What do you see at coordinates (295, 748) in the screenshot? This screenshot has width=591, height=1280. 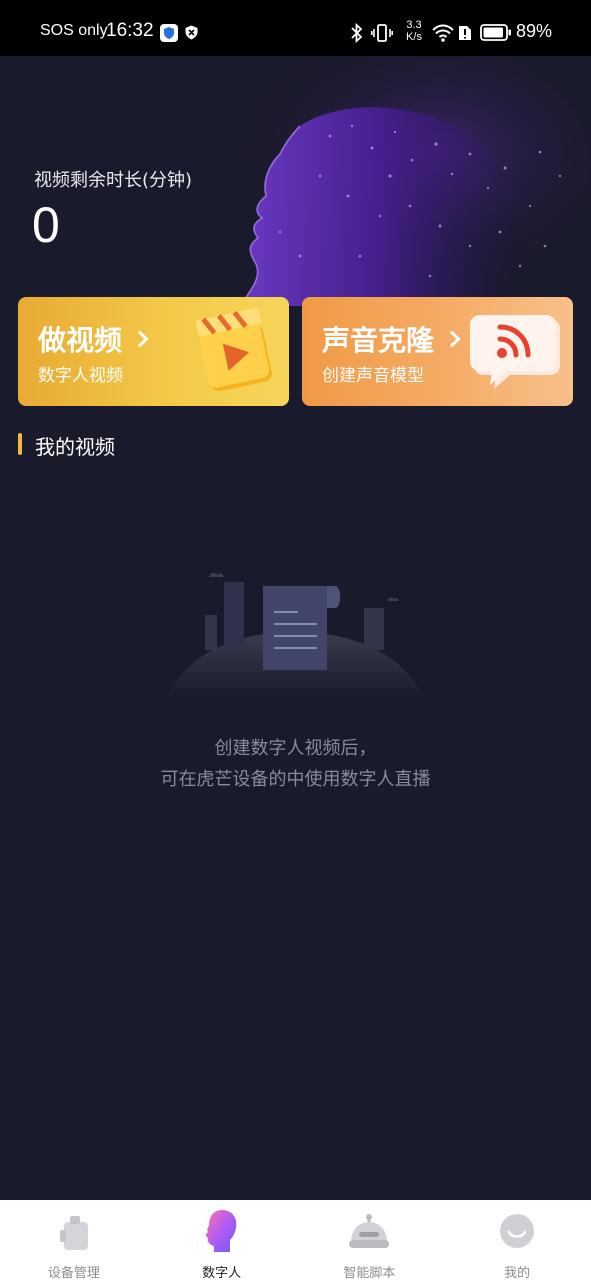 I see `empty-hint-line-1: 创建数字人视频后，` at bounding box center [295, 748].